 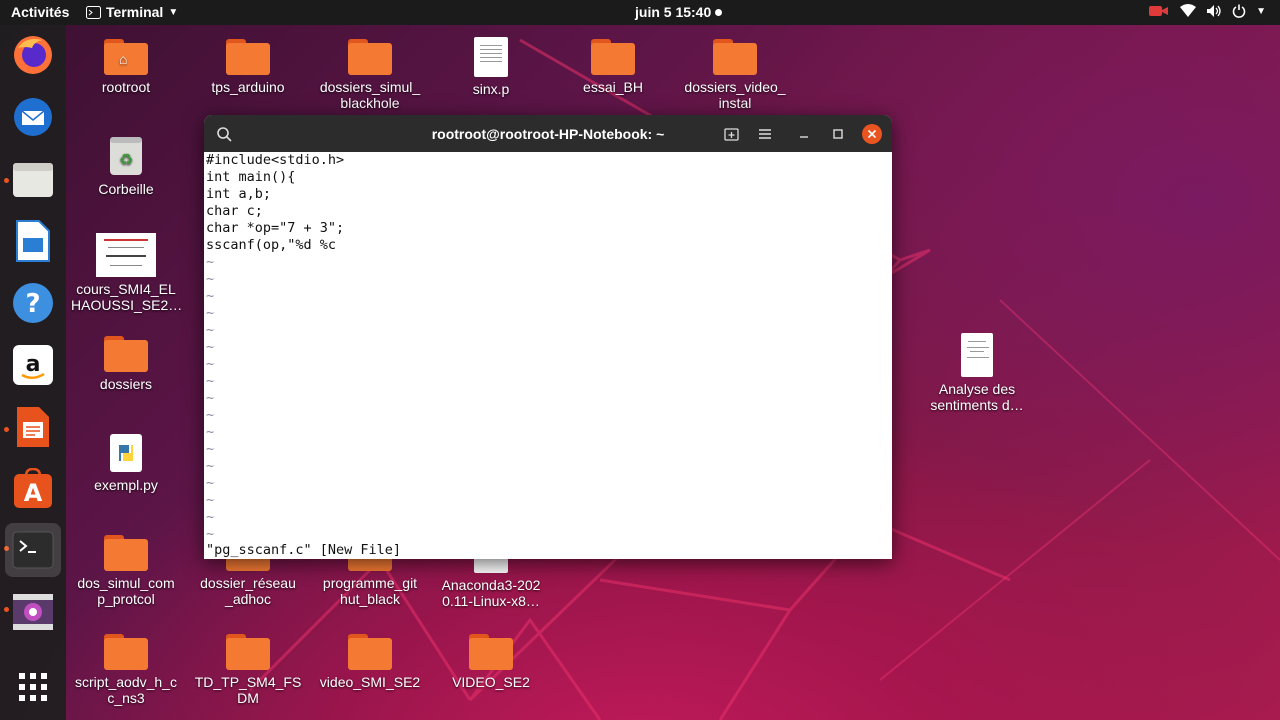 What do you see at coordinates (126, 56) in the screenshot?
I see `folder-icon: ⌂` at bounding box center [126, 56].